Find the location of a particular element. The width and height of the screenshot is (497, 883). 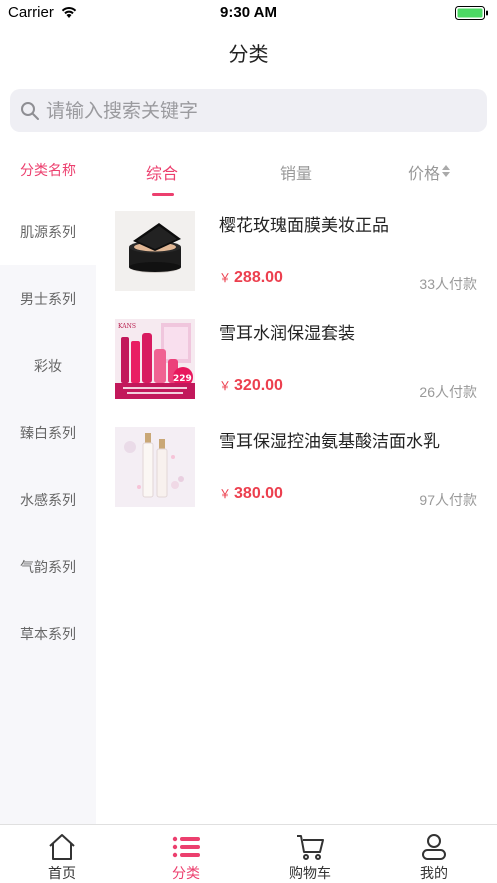

sort-tabs: 综合 销量 价格 is located at coordinates (296, 170).